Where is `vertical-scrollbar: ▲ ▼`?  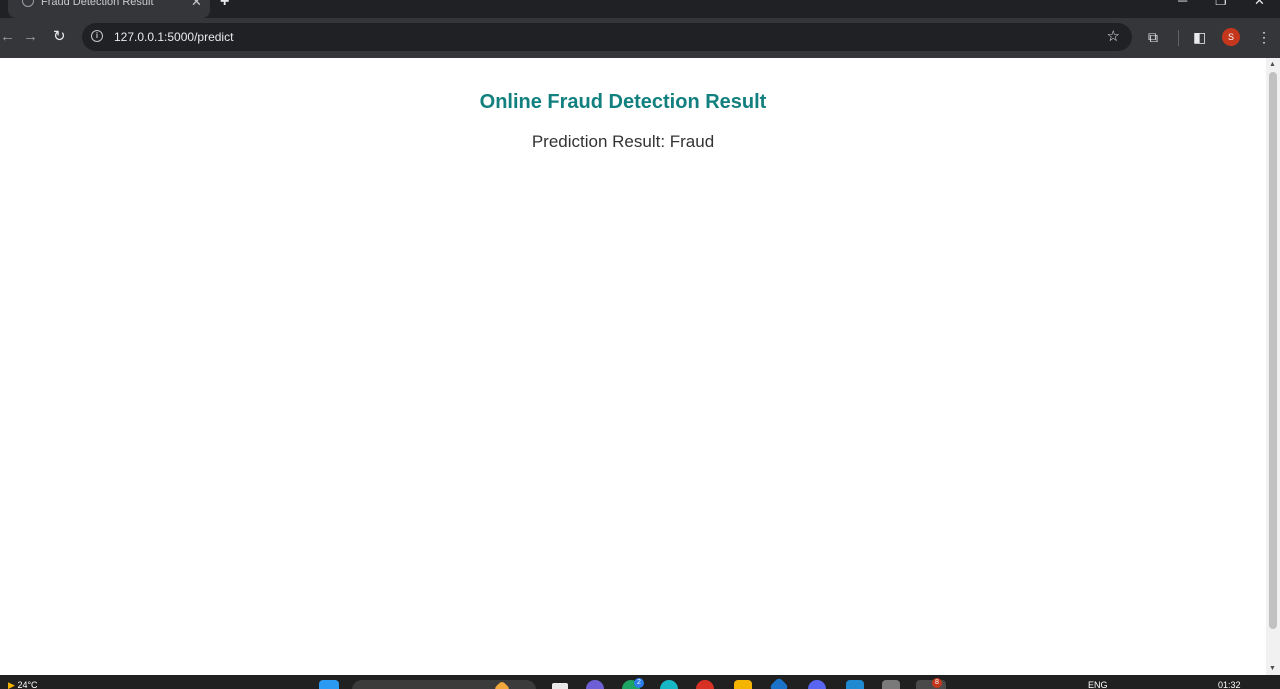
vertical-scrollbar: ▲ ▼ is located at coordinates (1273, 366).